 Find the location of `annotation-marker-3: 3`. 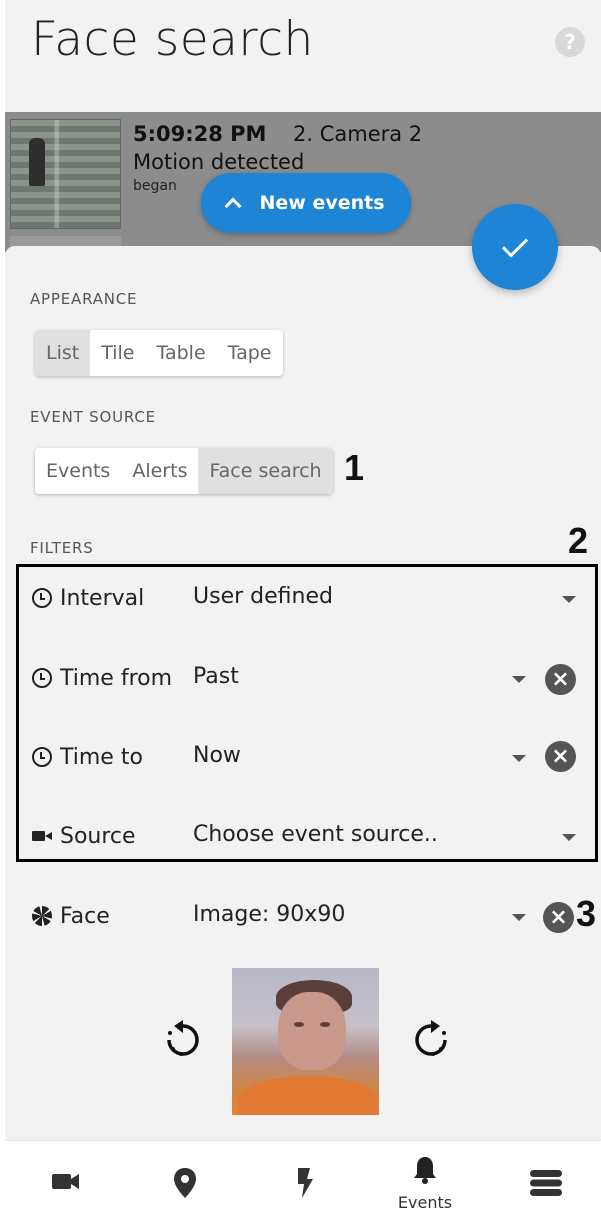

annotation-marker-3: 3 is located at coordinates (586, 913).